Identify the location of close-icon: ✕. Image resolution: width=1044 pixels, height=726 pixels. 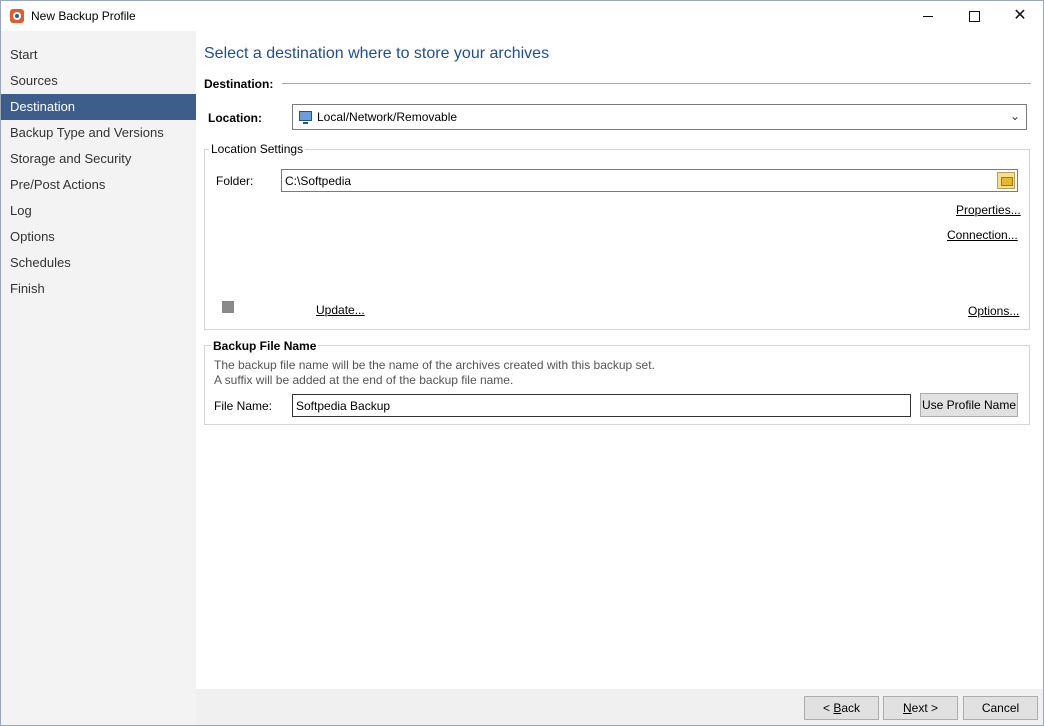
(1020, 15).